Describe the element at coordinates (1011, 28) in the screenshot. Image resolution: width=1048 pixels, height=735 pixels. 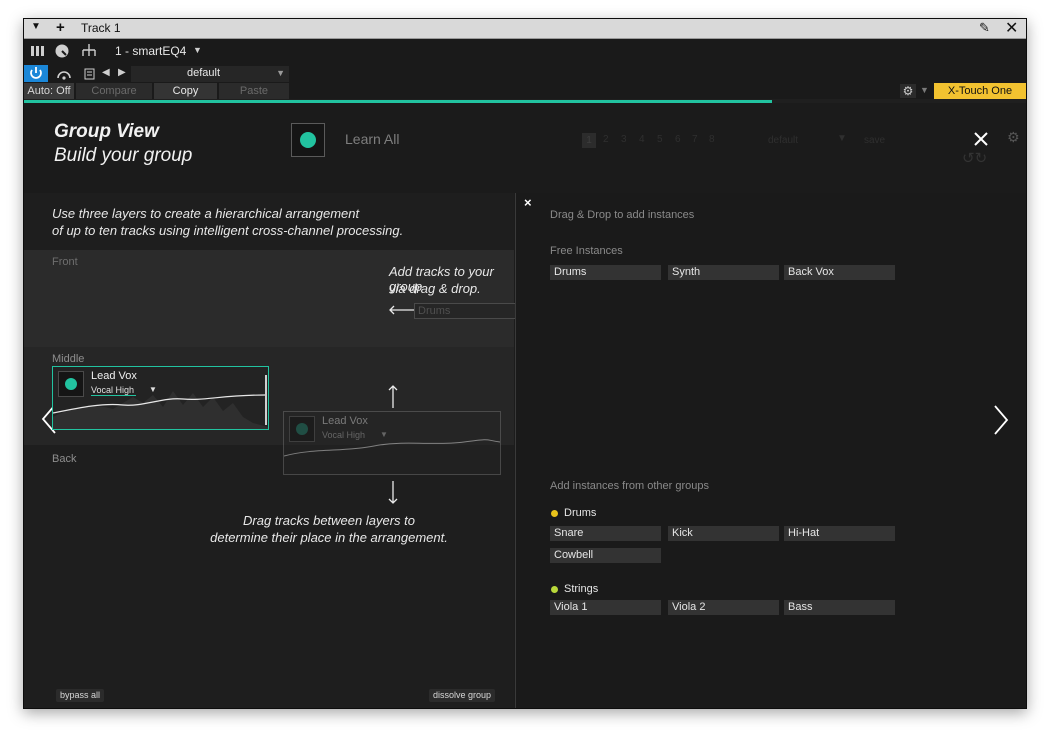
I see `close-icon: ✕` at that location.